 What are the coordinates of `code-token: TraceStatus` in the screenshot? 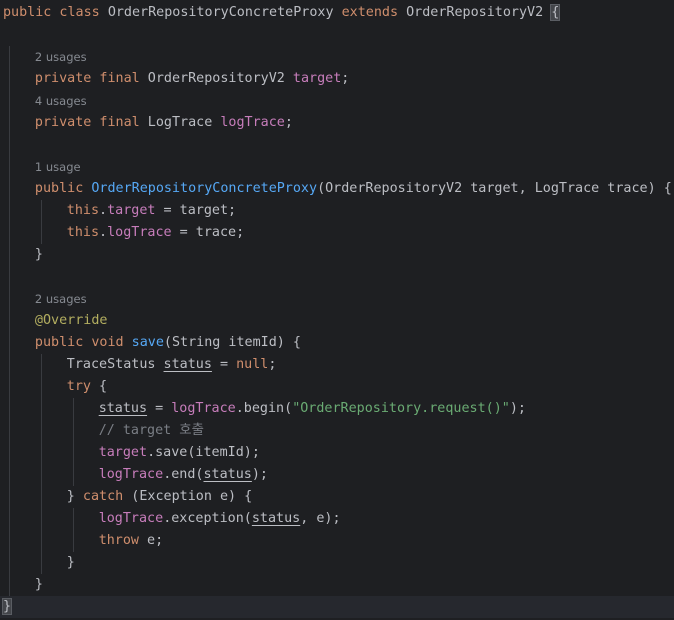 It's located at (115, 364).